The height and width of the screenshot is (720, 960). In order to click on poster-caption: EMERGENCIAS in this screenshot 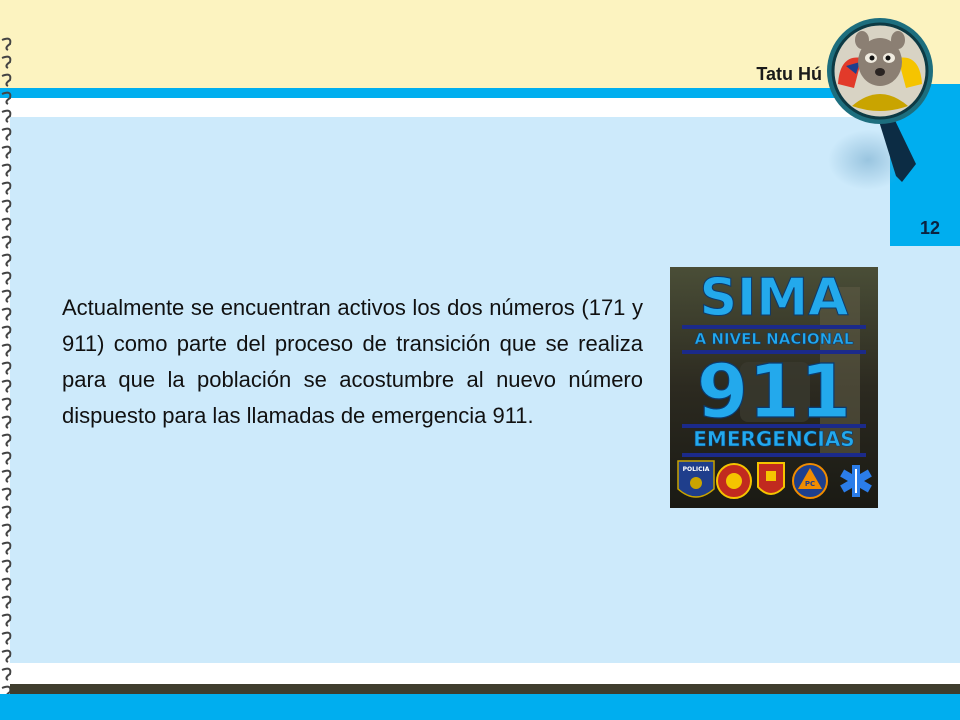, I will do `click(773, 439)`.